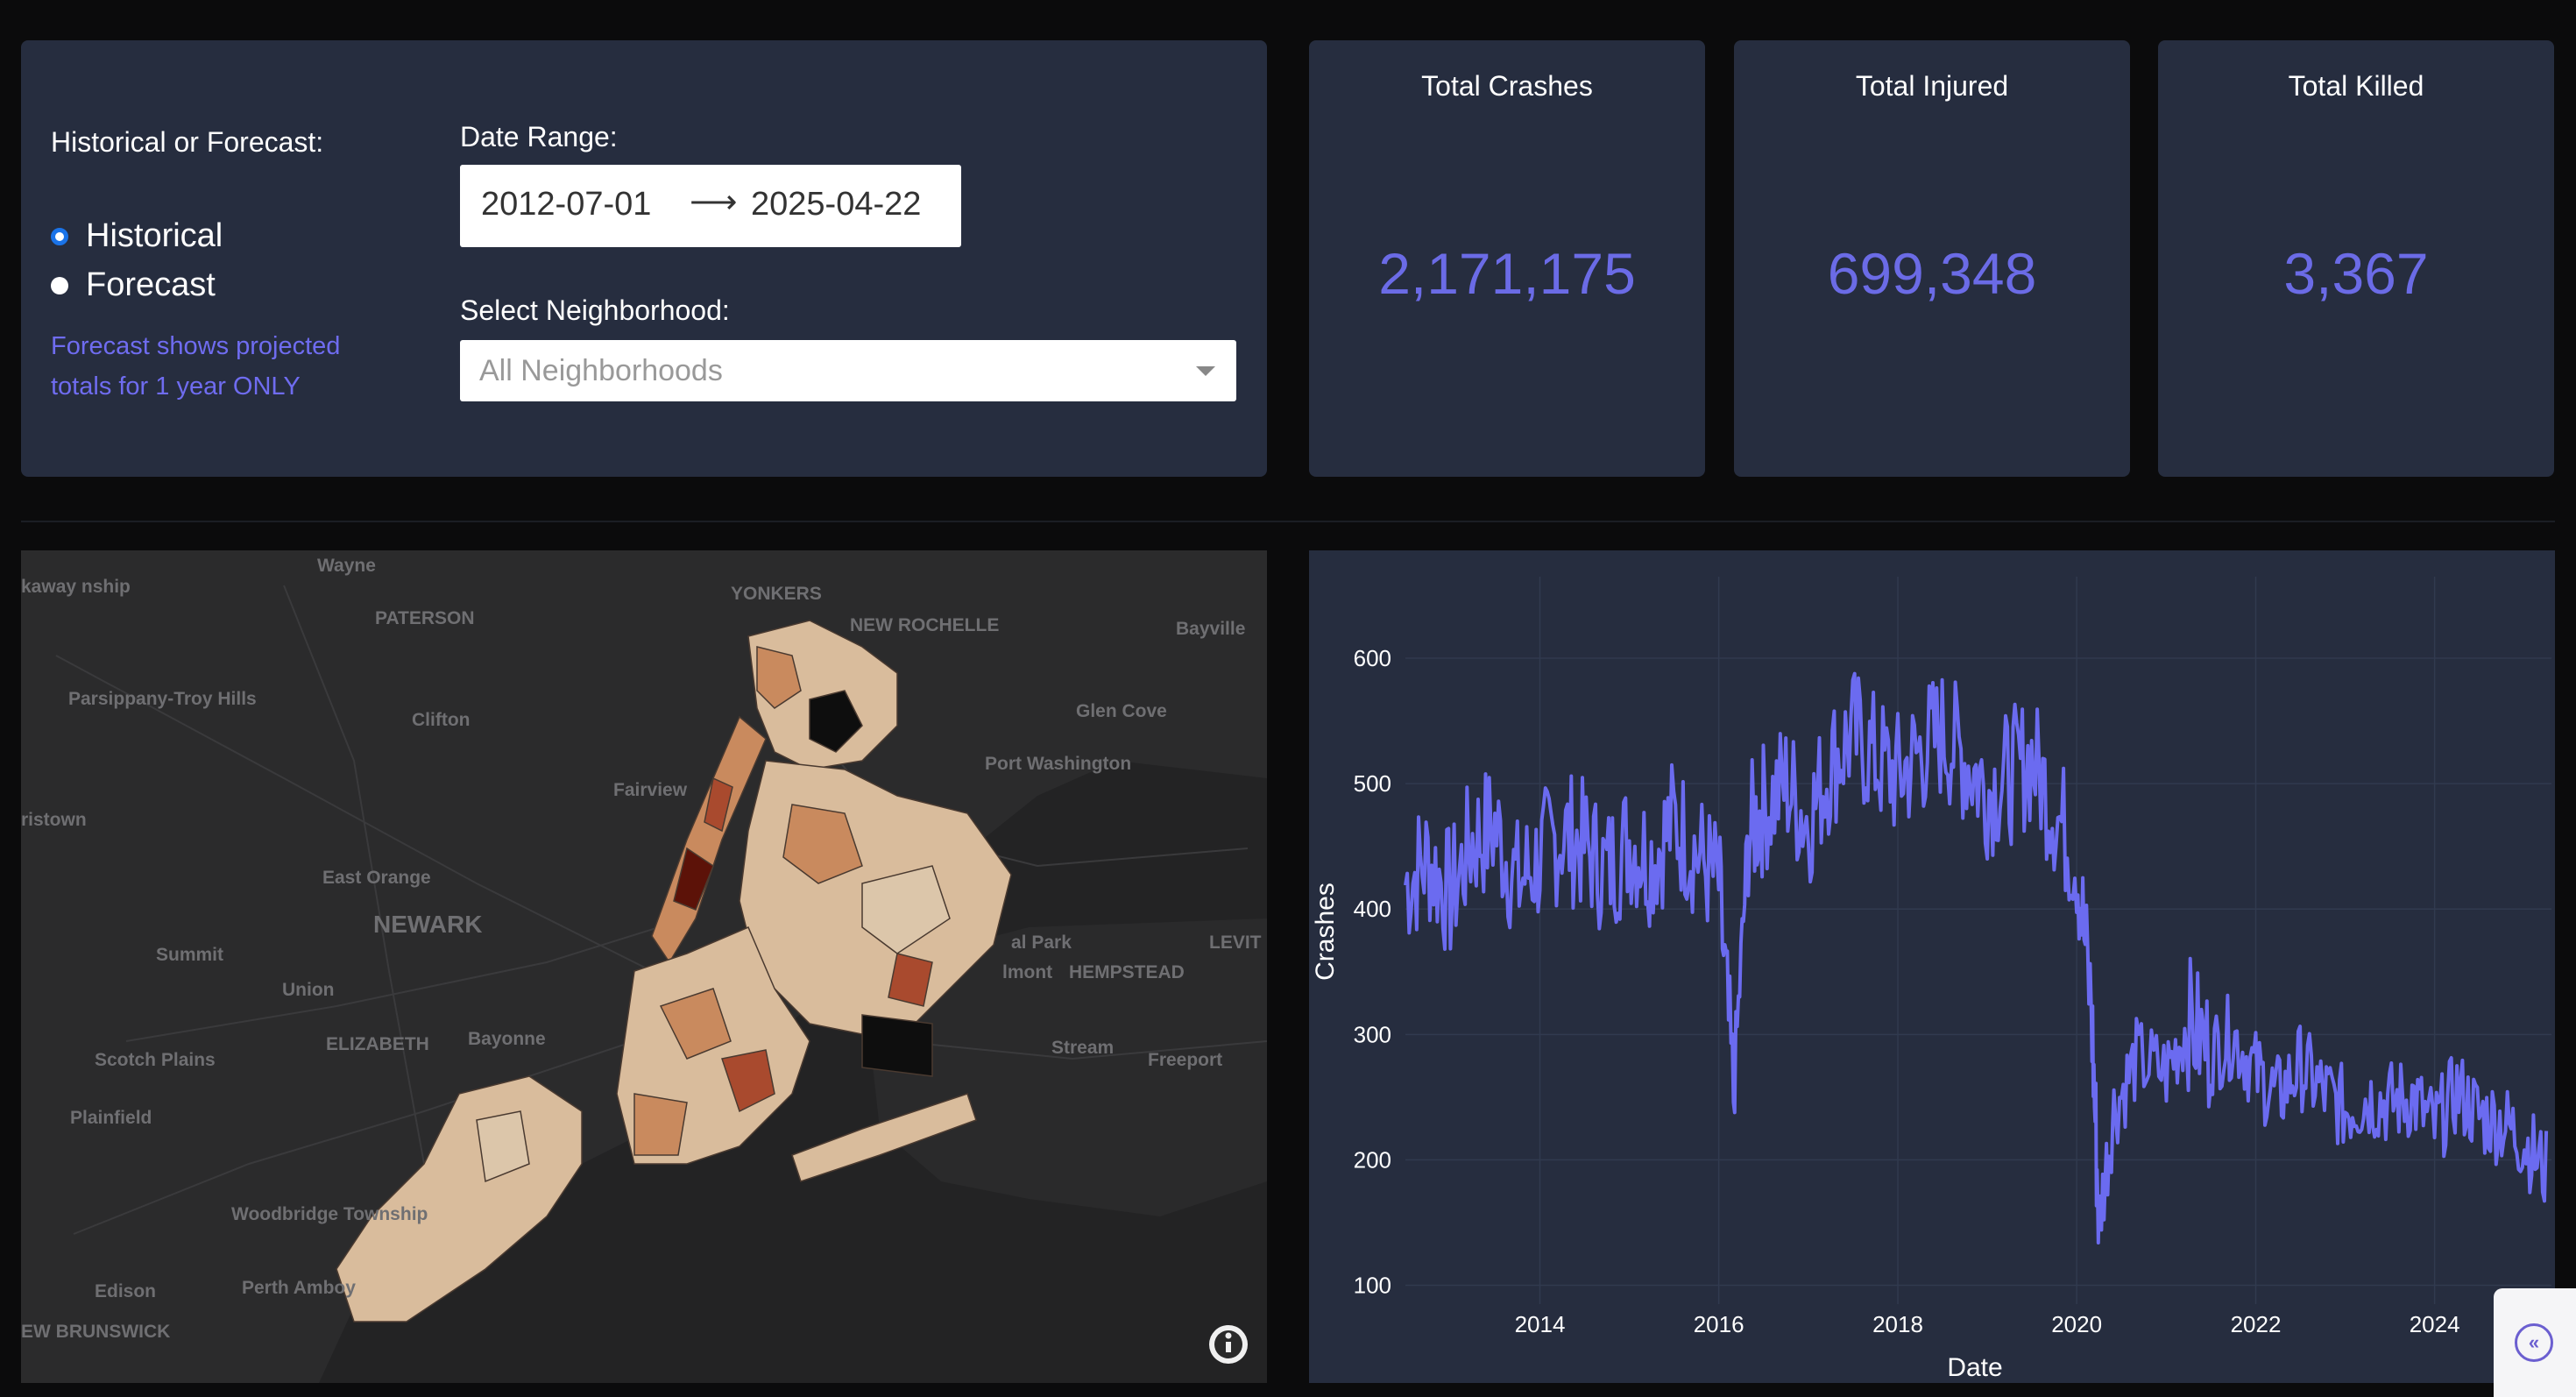  Describe the element at coordinates (1974, 1368) in the screenshot. I see `x-axis-label: Date` at that location.